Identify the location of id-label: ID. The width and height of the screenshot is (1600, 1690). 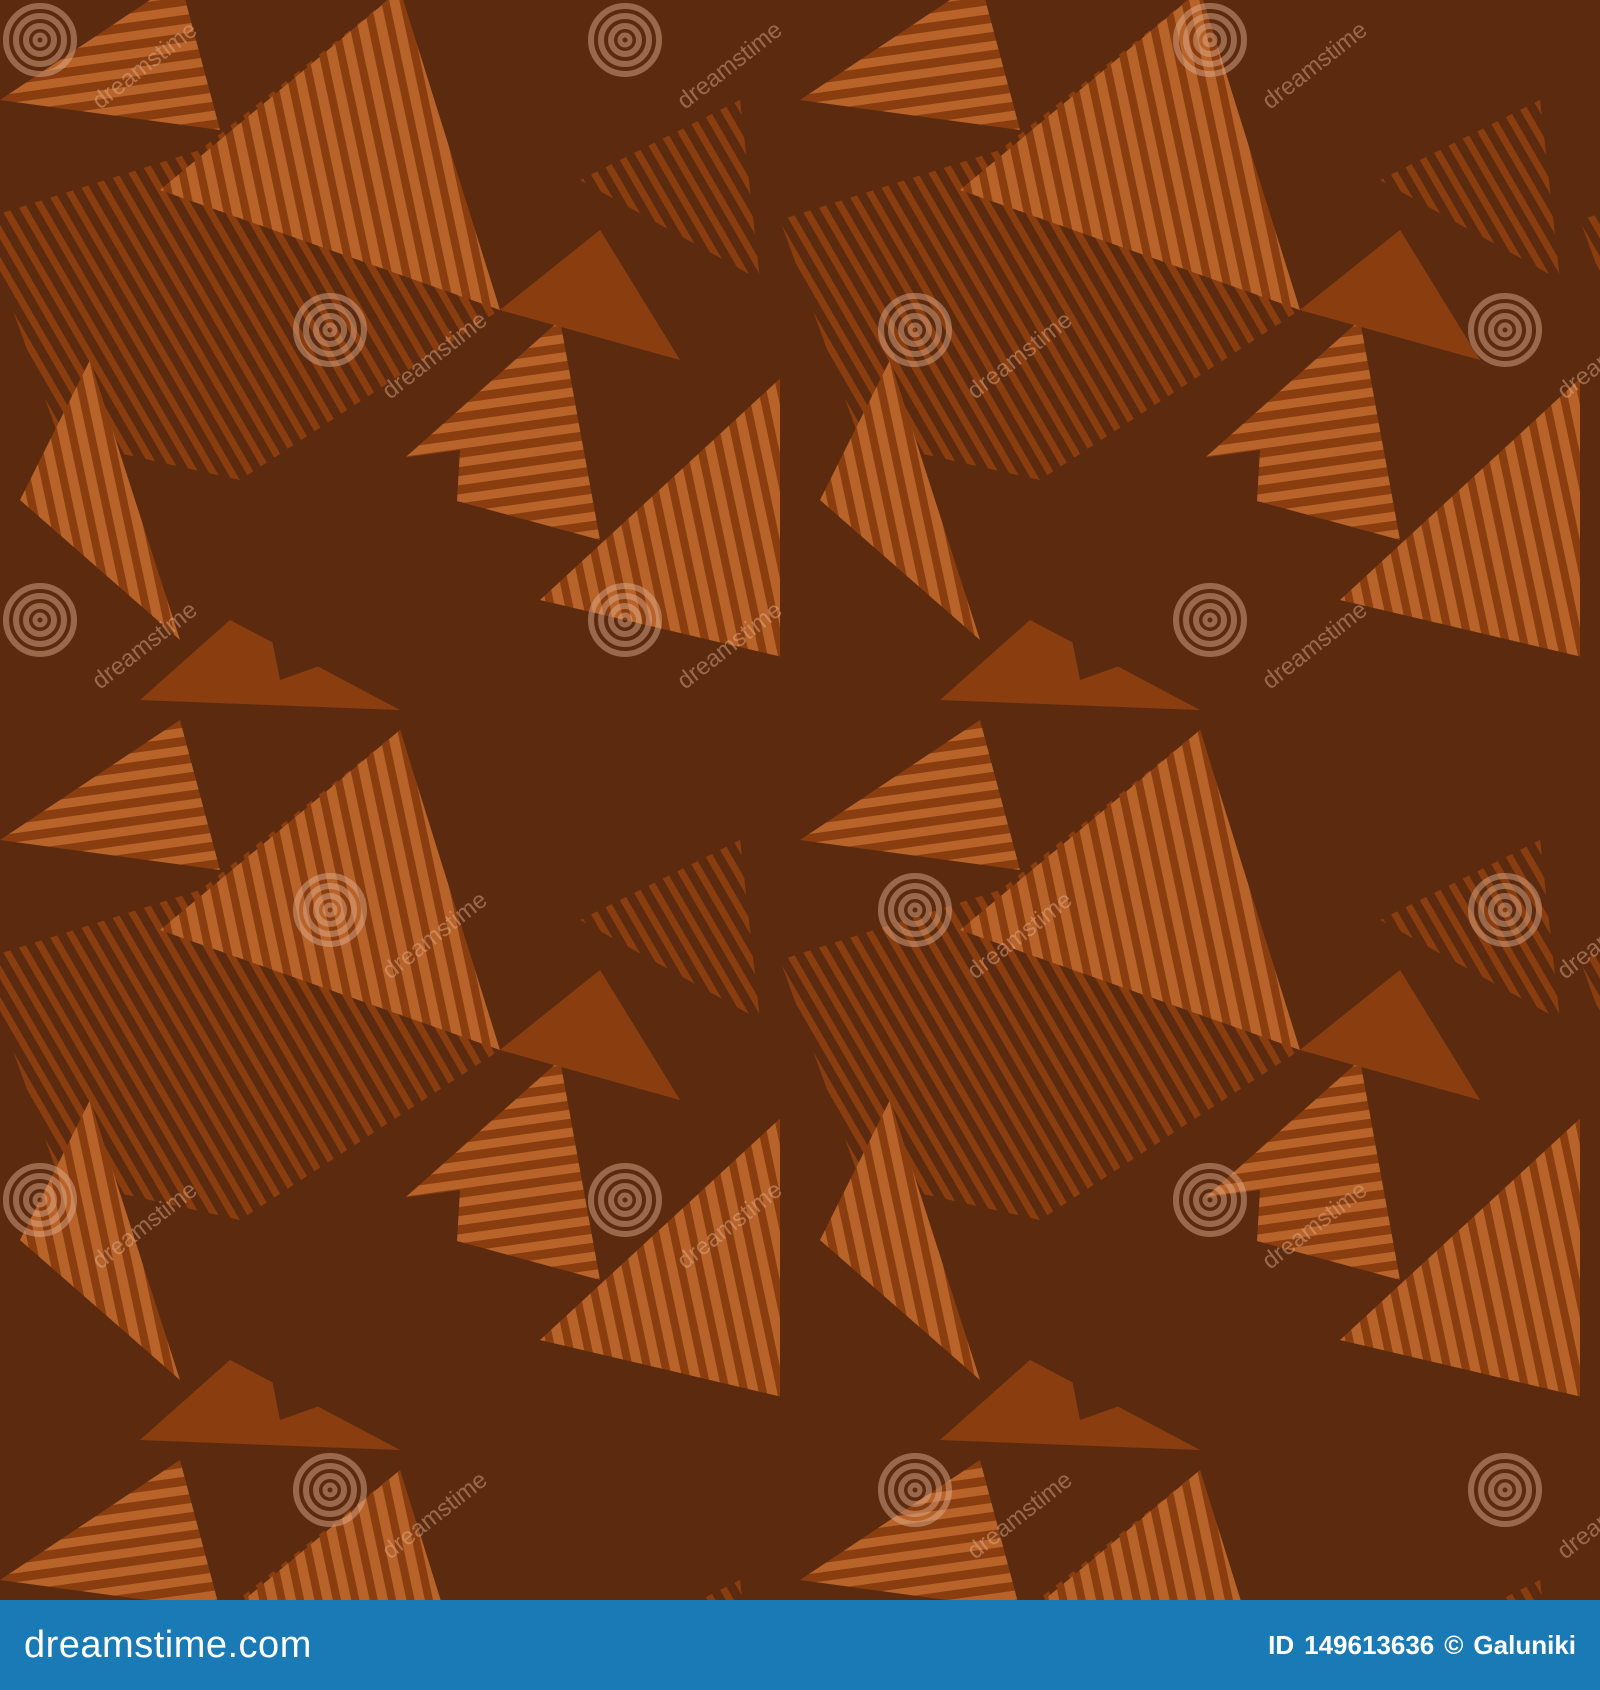
(1281, 1644).